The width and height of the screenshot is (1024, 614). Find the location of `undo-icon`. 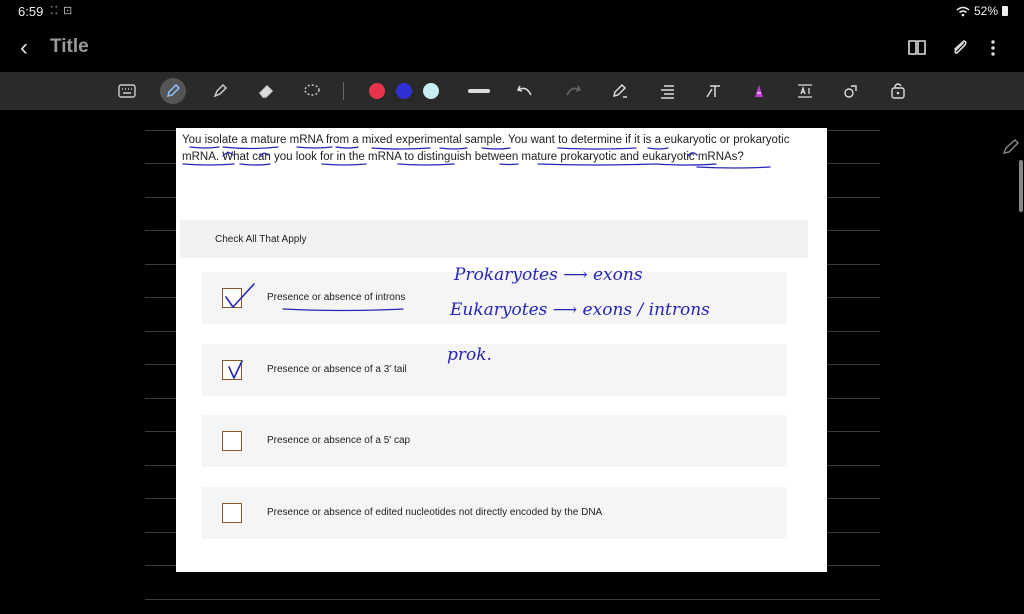

undo-icon is located at coordinates (525, 91).